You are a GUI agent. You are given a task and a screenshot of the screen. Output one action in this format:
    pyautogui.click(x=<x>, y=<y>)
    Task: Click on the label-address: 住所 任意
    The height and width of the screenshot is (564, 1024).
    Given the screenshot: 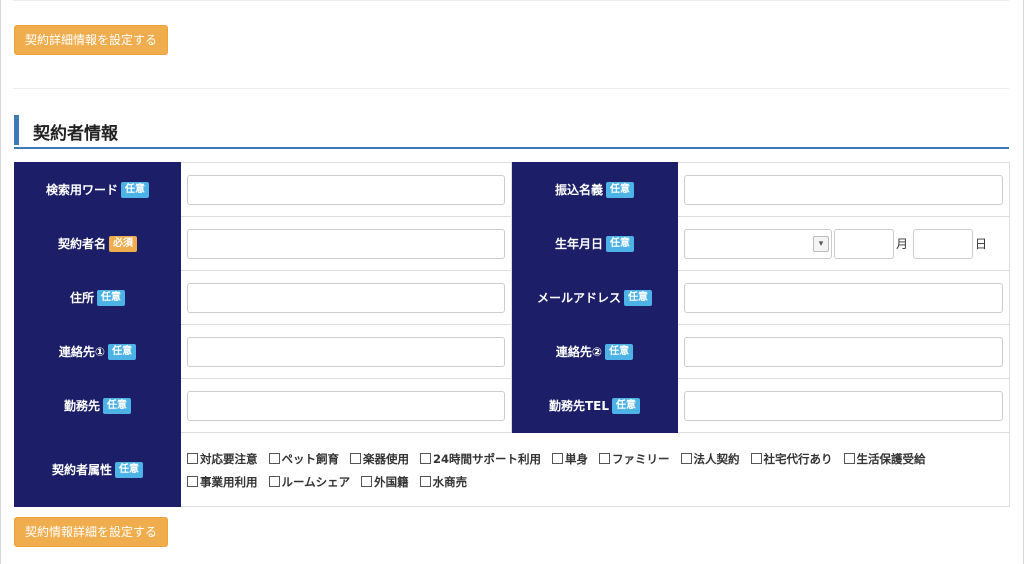 What is the action you would take?
    pyautogui.click(x=97, y=297)
    